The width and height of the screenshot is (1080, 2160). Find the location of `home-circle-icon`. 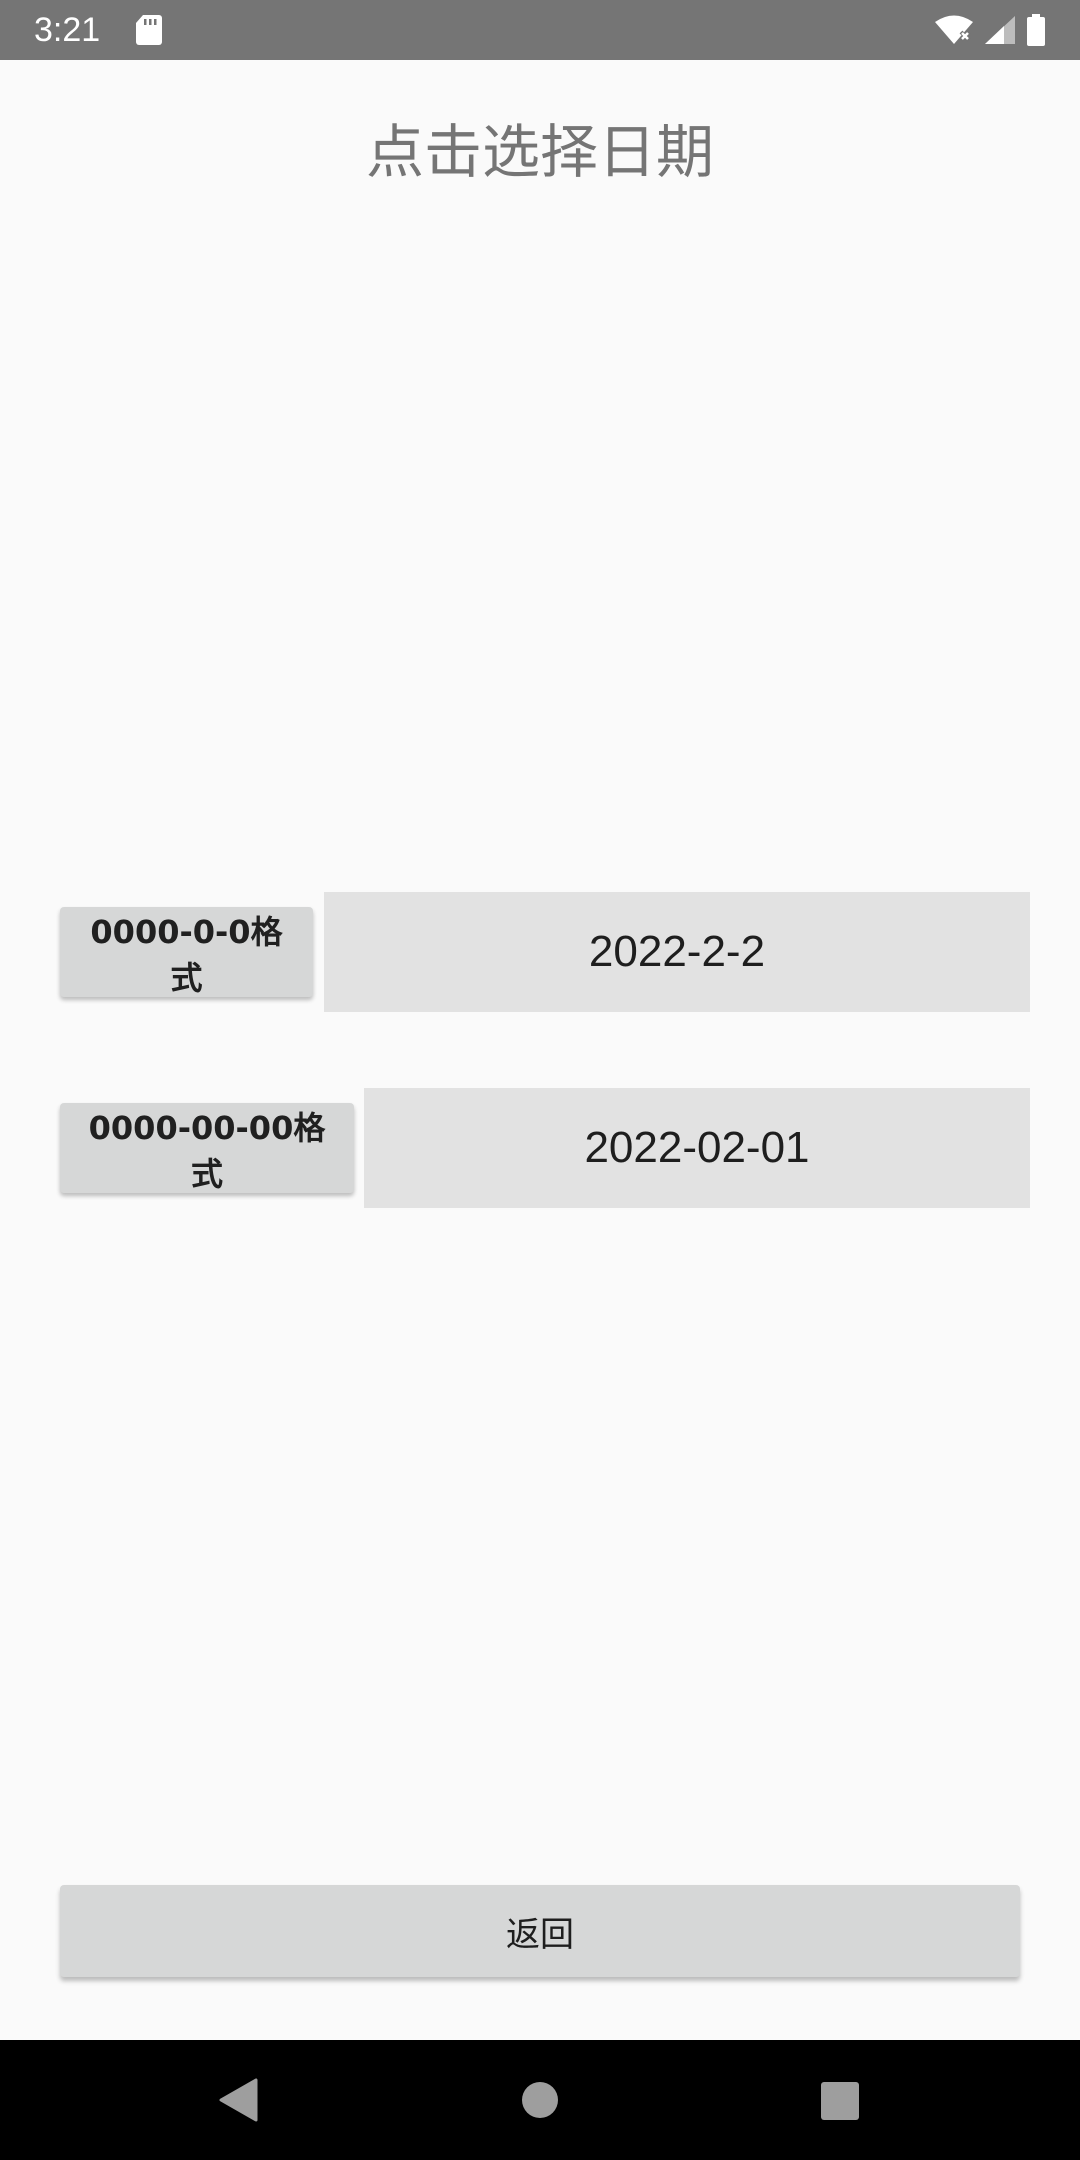

home-circle-icon is located at coordinates (540, 2100).